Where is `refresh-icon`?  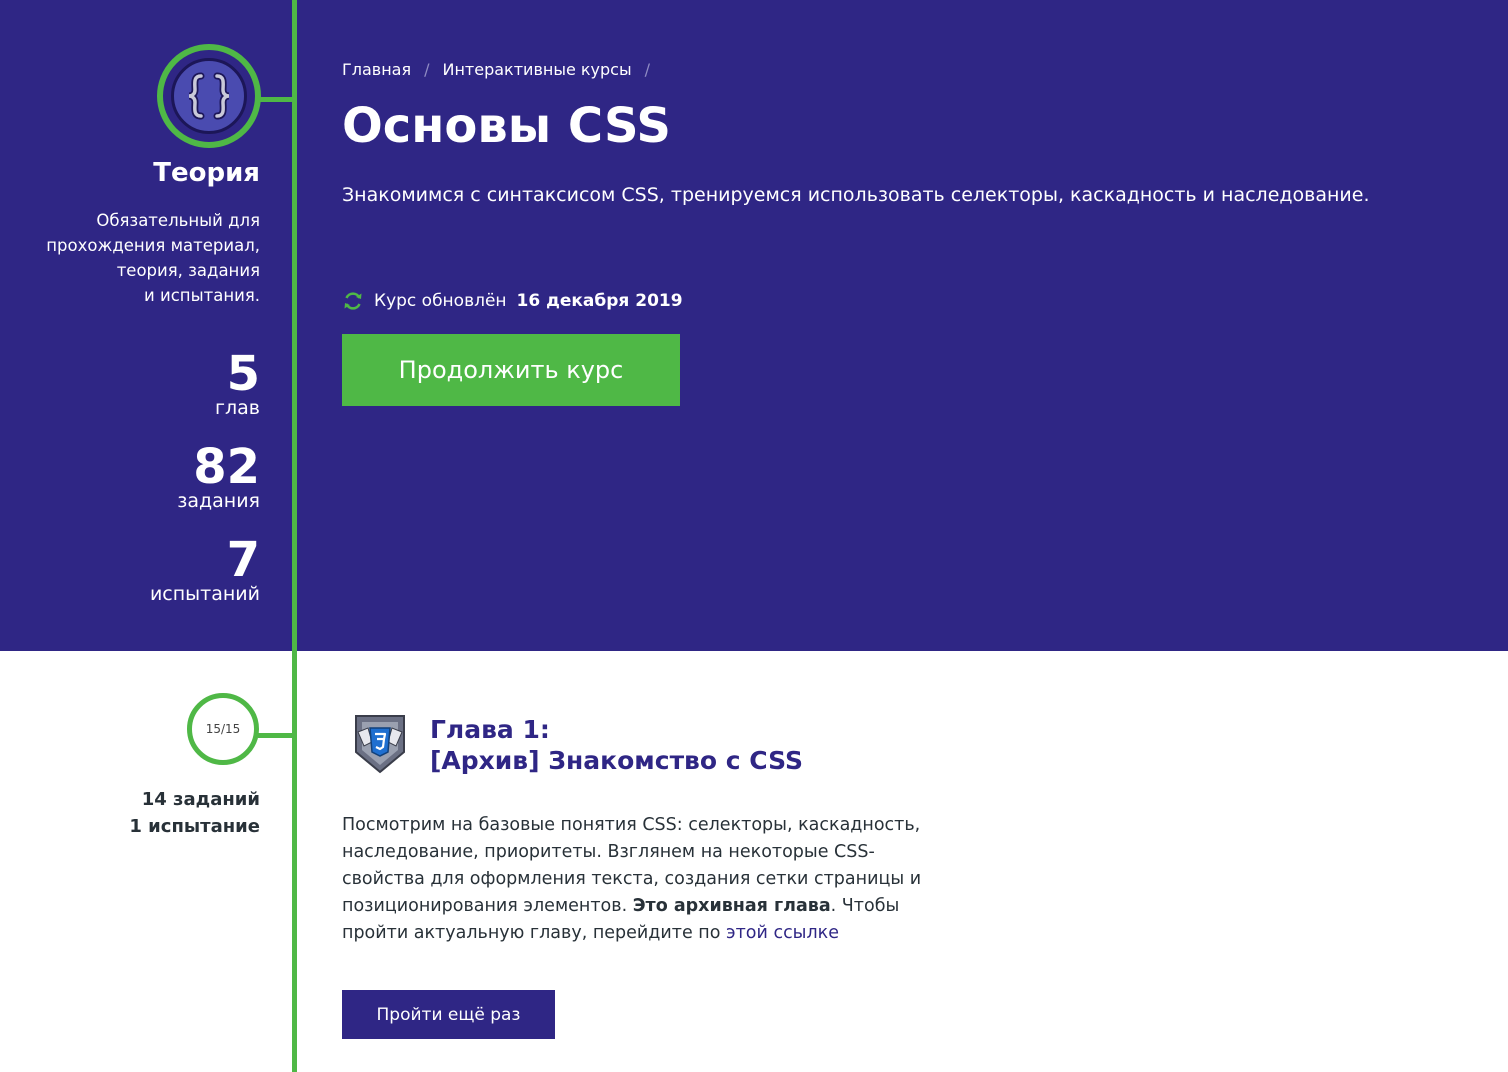 refresh-icon is located at coordinates (353, 301).